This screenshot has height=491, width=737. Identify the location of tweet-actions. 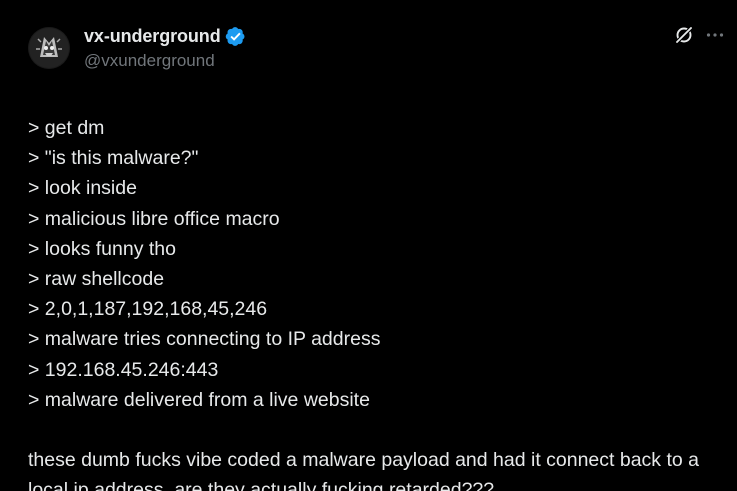
(699, 35).